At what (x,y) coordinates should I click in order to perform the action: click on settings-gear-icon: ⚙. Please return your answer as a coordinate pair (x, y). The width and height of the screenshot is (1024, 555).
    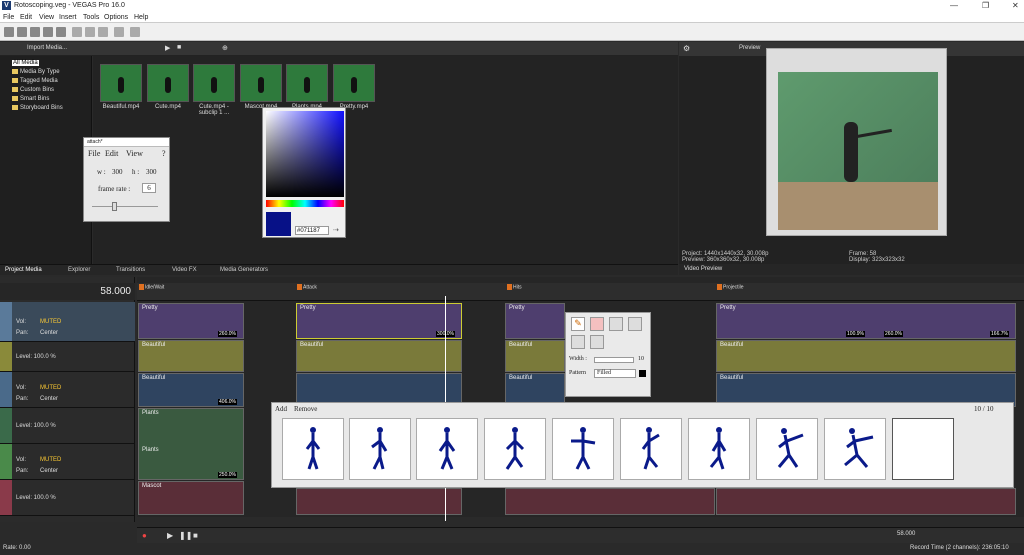
    Looking at the image, I should click on (686, 48).